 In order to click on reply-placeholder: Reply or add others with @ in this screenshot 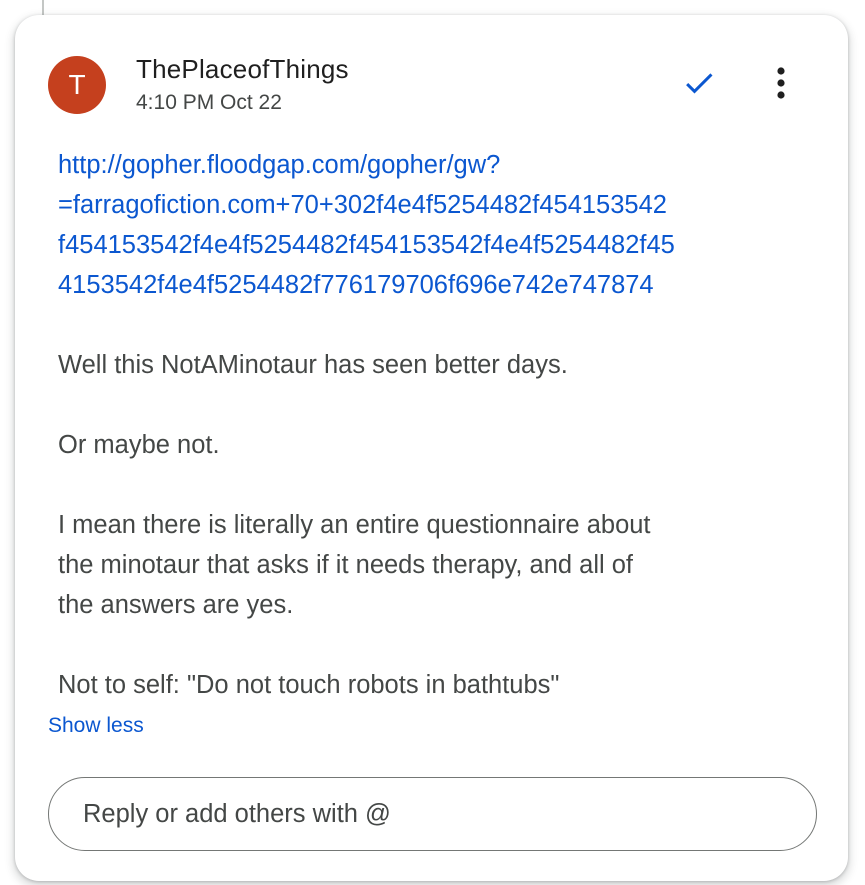, I will do `click(237, 813)`.